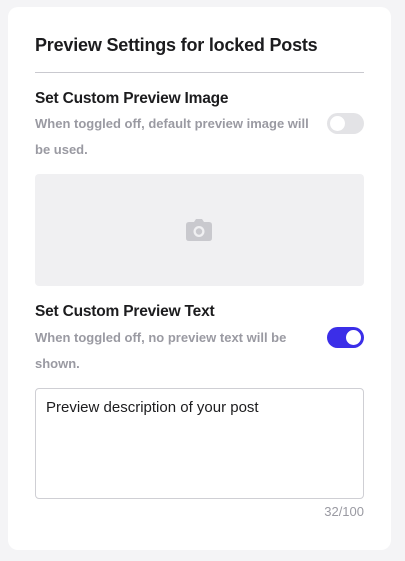 The image size is (405, 561). Describe the element at coordinates (125, 311) in the screenshot. I see `preview-text-title: Set Custom Preview Text` at that location.